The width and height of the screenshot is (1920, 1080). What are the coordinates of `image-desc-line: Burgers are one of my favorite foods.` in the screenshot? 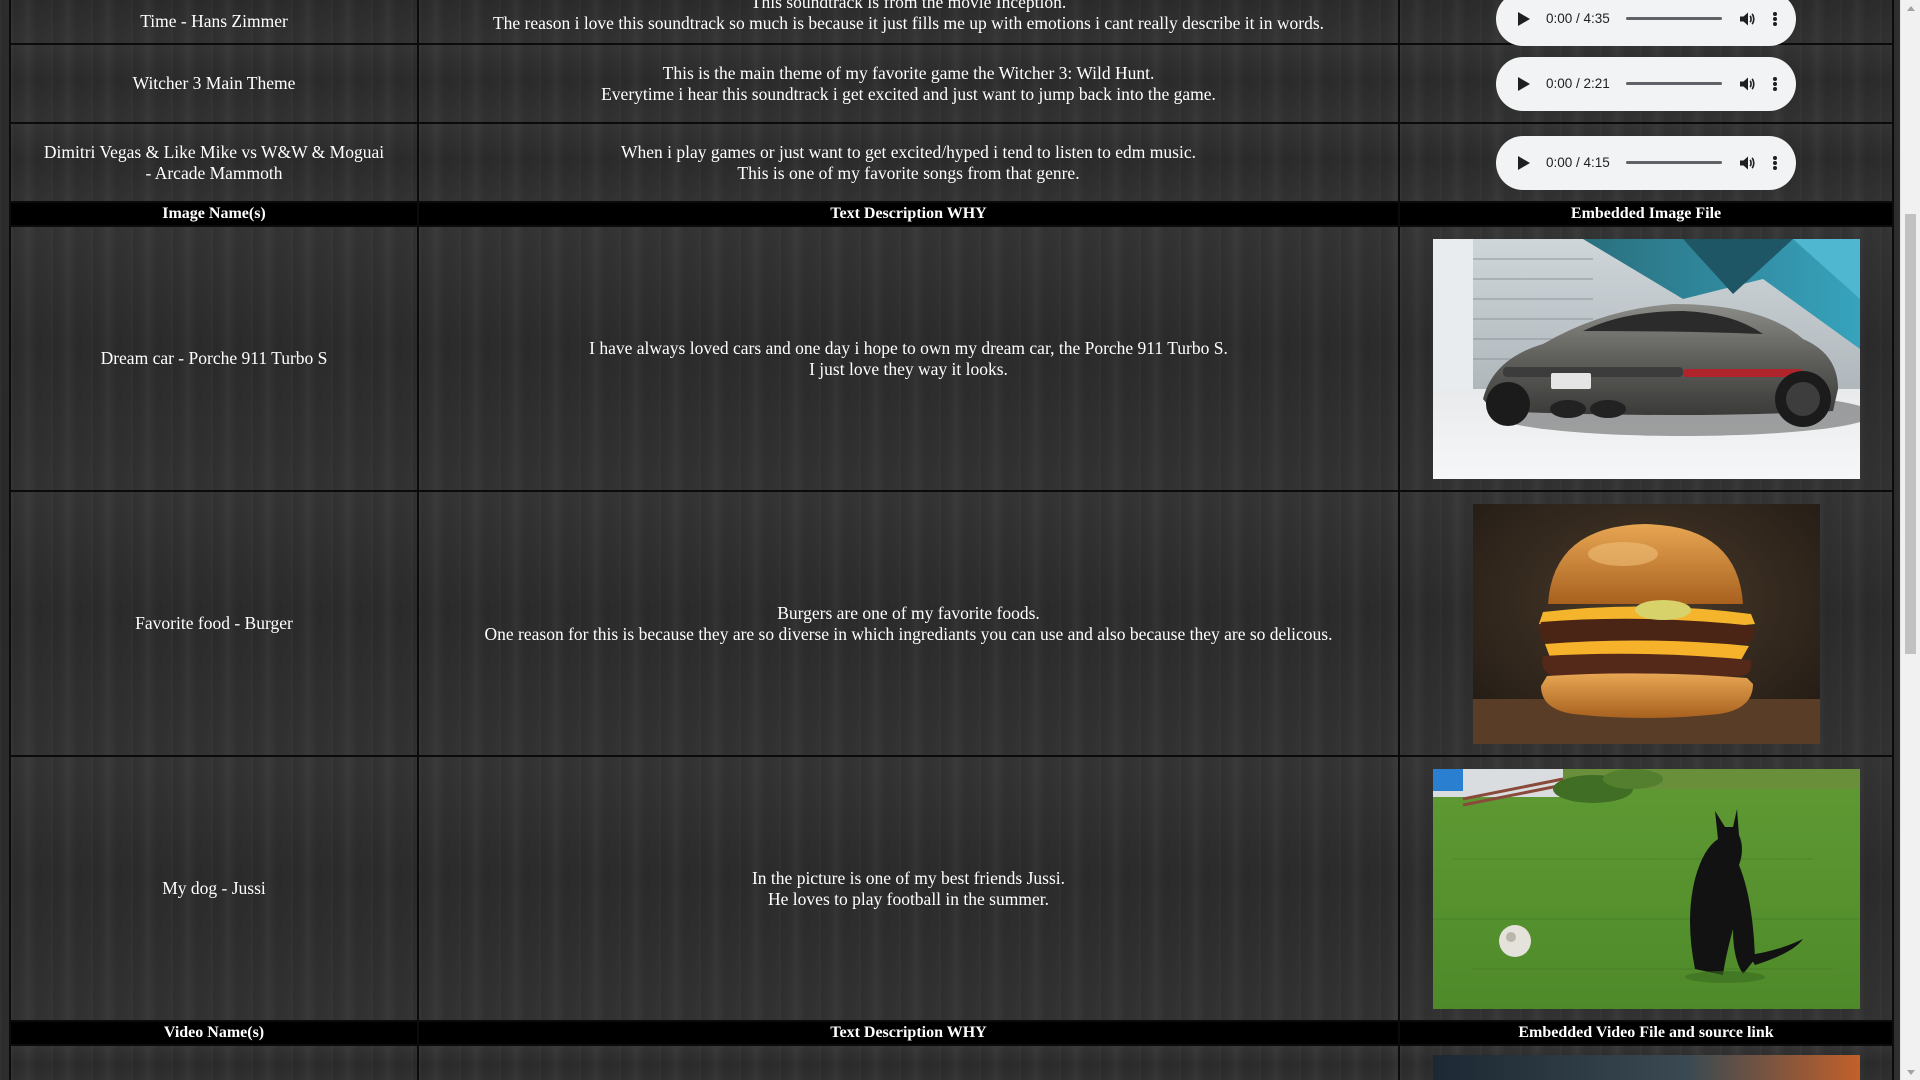 It's located at (908, 612).